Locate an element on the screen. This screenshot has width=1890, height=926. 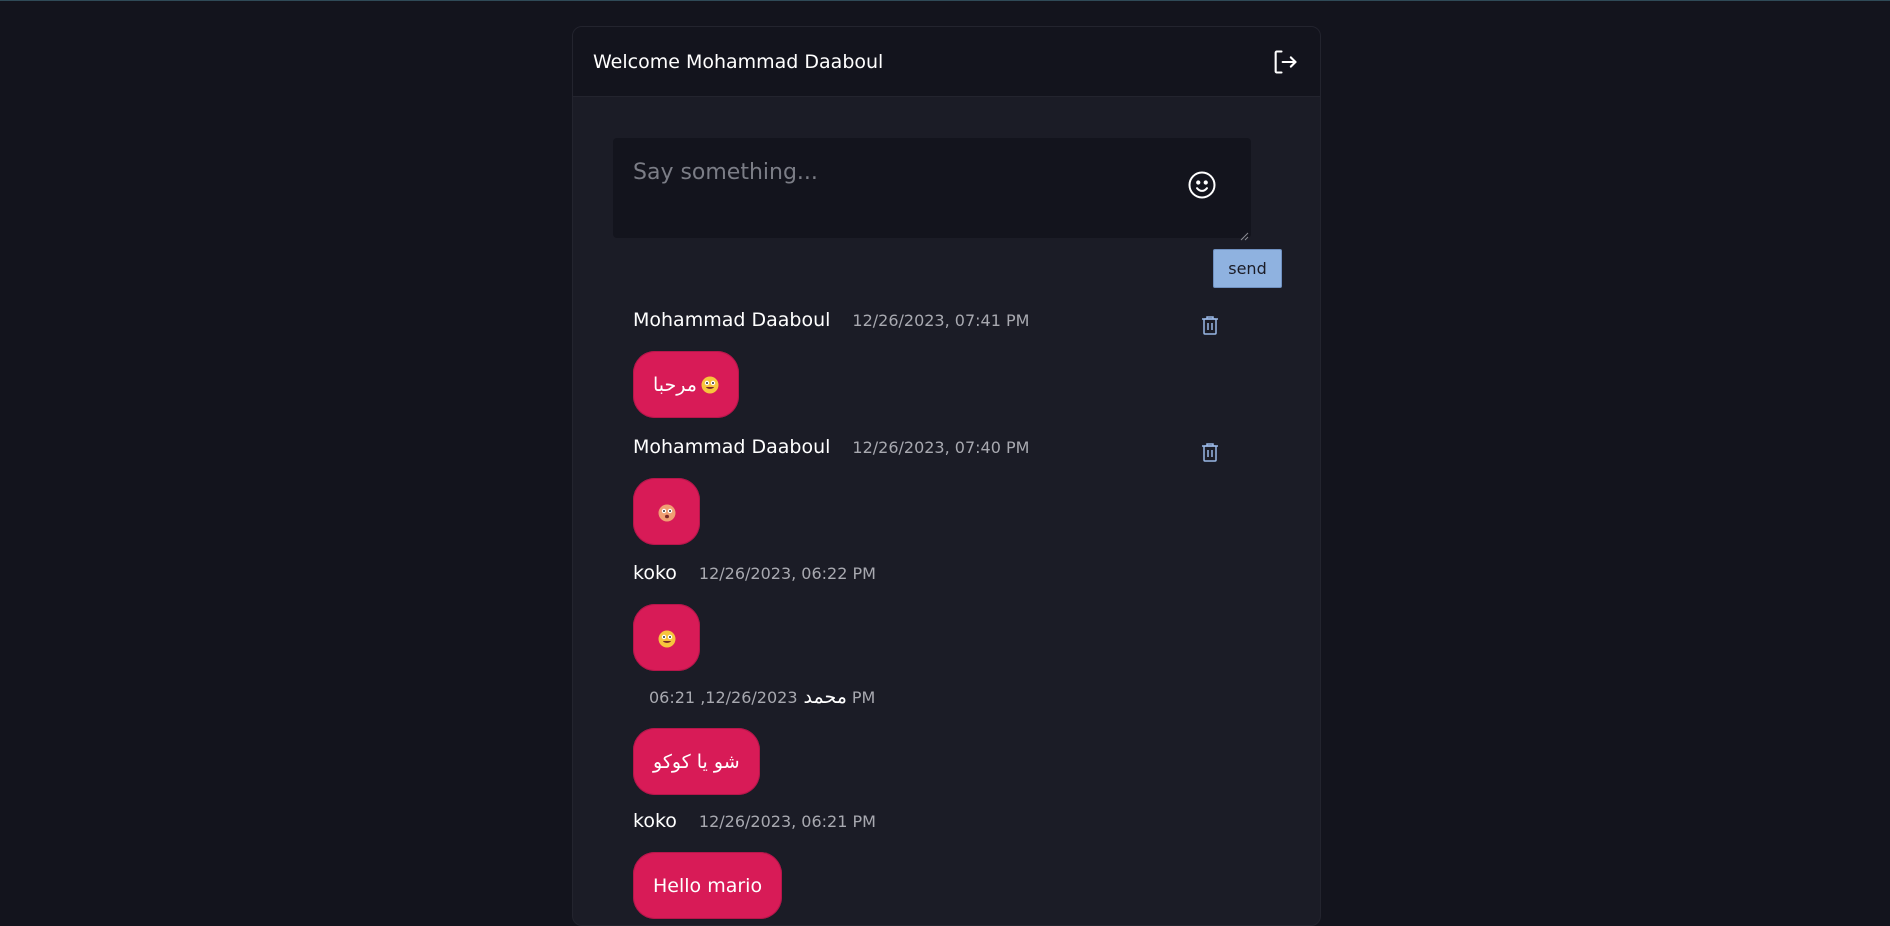
message-text: شو يا كوكو is located at coordinates (696, 761).